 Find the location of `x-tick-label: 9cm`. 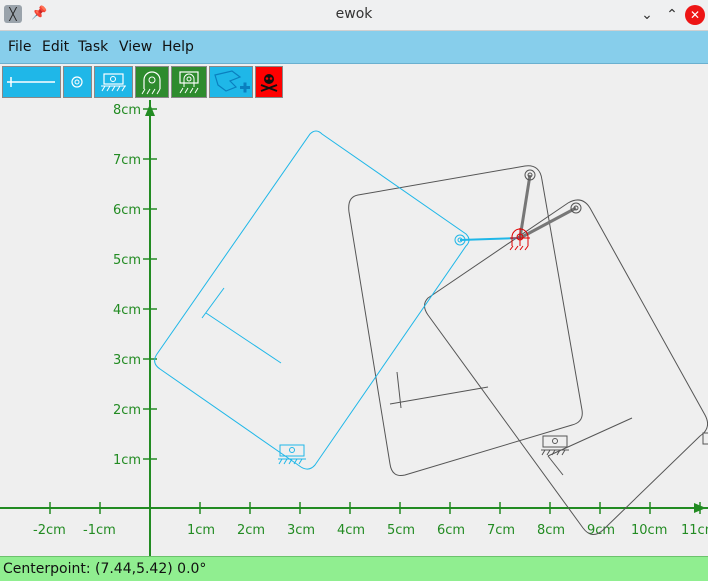

x-tick-label: 9cm is located at coordinates (601, 530).